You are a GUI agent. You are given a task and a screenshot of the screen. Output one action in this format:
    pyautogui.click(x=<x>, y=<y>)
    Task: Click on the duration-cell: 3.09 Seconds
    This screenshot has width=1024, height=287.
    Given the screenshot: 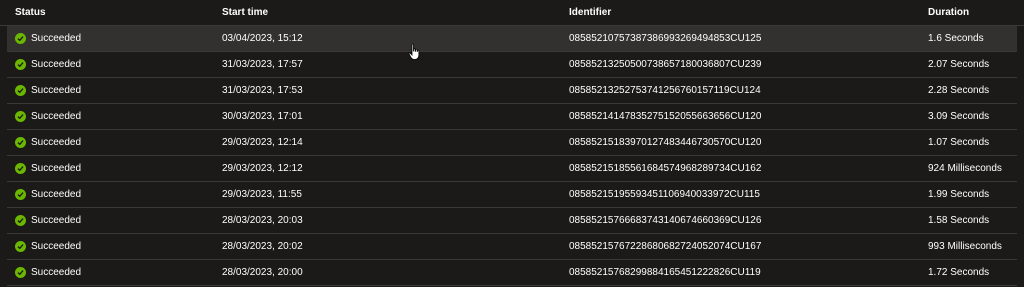 What is the action you would take?
    pyautogui.click(x=959, y=116)
    